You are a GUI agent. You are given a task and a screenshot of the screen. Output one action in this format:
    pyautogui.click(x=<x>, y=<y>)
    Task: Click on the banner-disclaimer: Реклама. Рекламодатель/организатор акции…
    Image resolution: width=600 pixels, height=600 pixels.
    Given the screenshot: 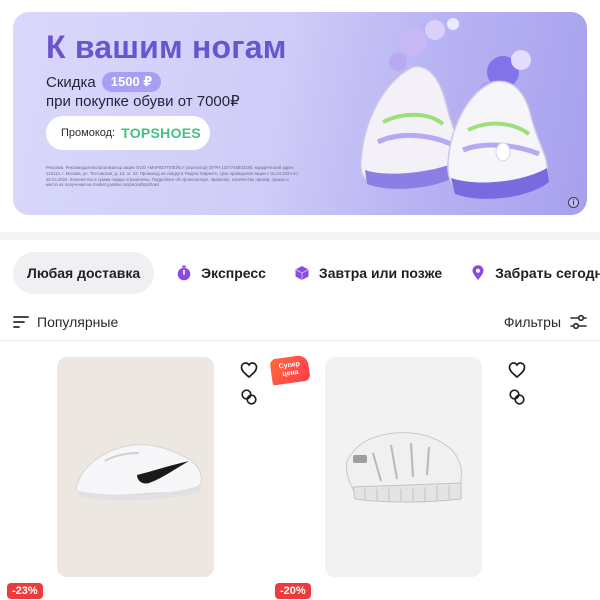 What is the action you would take?
    pyautogui.click(x=172, y=176)
    